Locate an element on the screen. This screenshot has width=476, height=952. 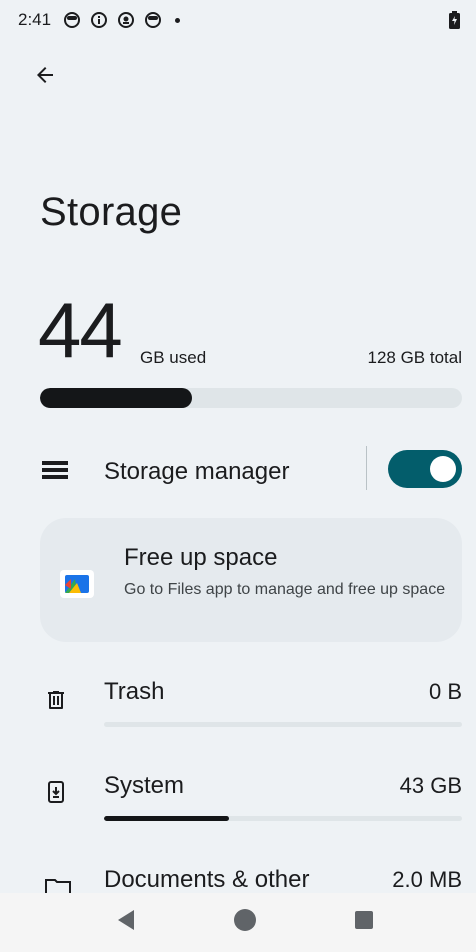
total-storage-label: 128 GB total is located at coordinates (414, 357).